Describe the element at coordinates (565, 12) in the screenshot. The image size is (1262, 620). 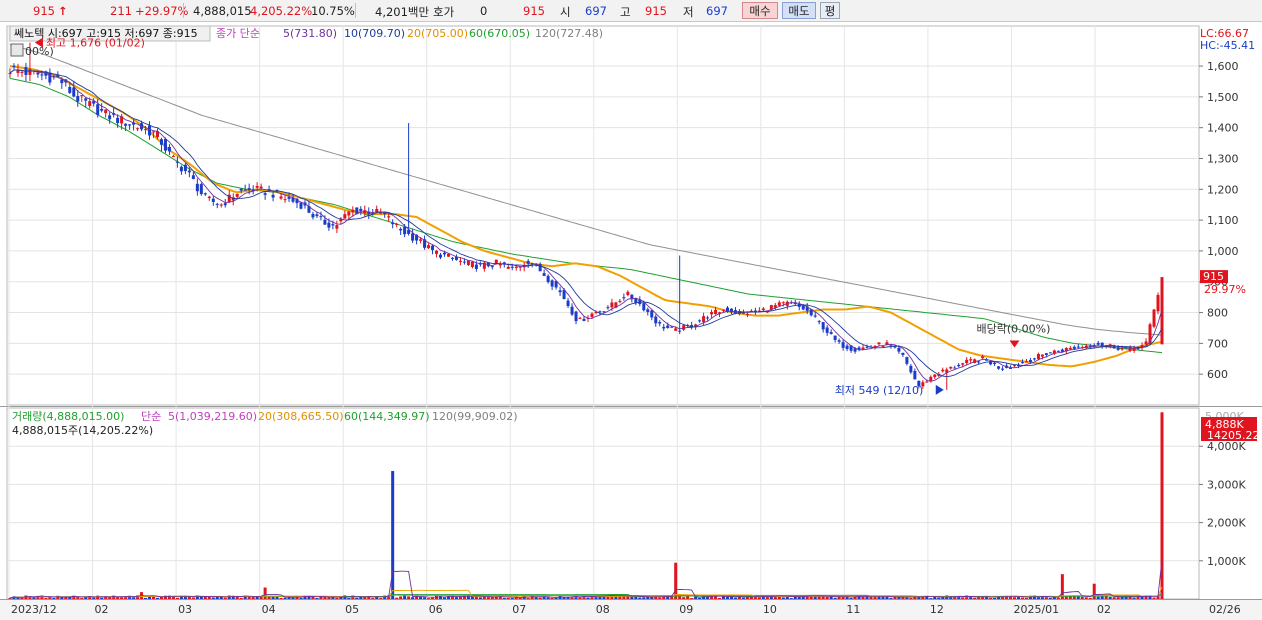
I see `open-label: 시` at that location.